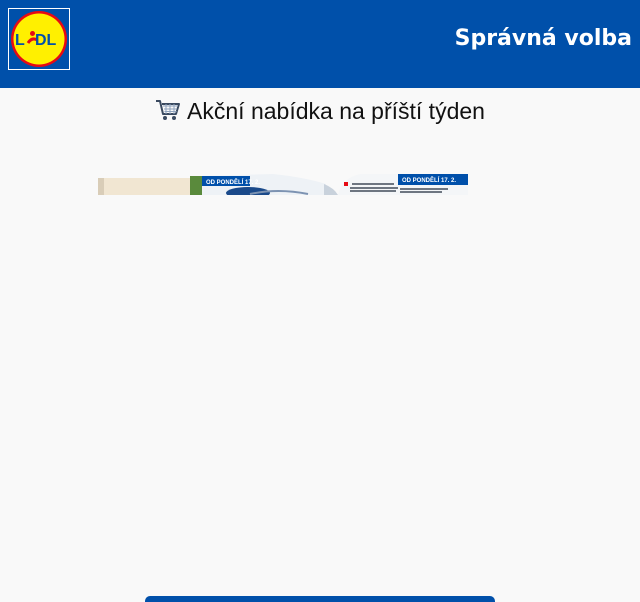 The width and height of the screenshot is (640, 602). What do you see at coordinates (284, 181) in the screenshot?
I see `flyer-preview-image: OD PONDĚLÍ 17. 2. OD PONDĚLÍ 17. 2.` at bounding box center [284, 181].